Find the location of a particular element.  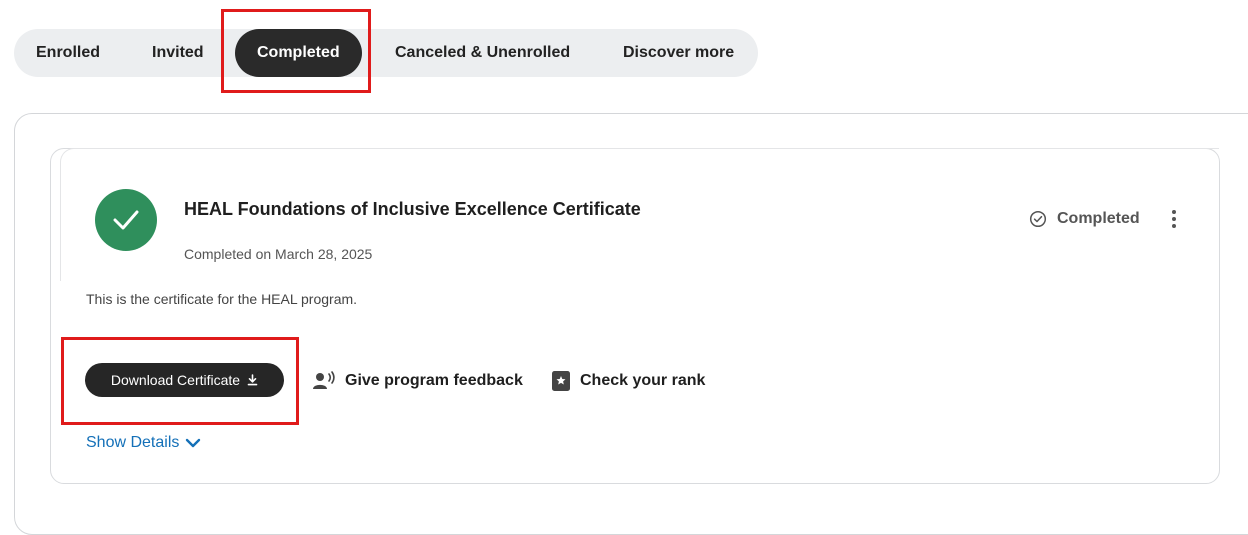

check-rank-label: Check your rank is located at coordinates (643, 380).